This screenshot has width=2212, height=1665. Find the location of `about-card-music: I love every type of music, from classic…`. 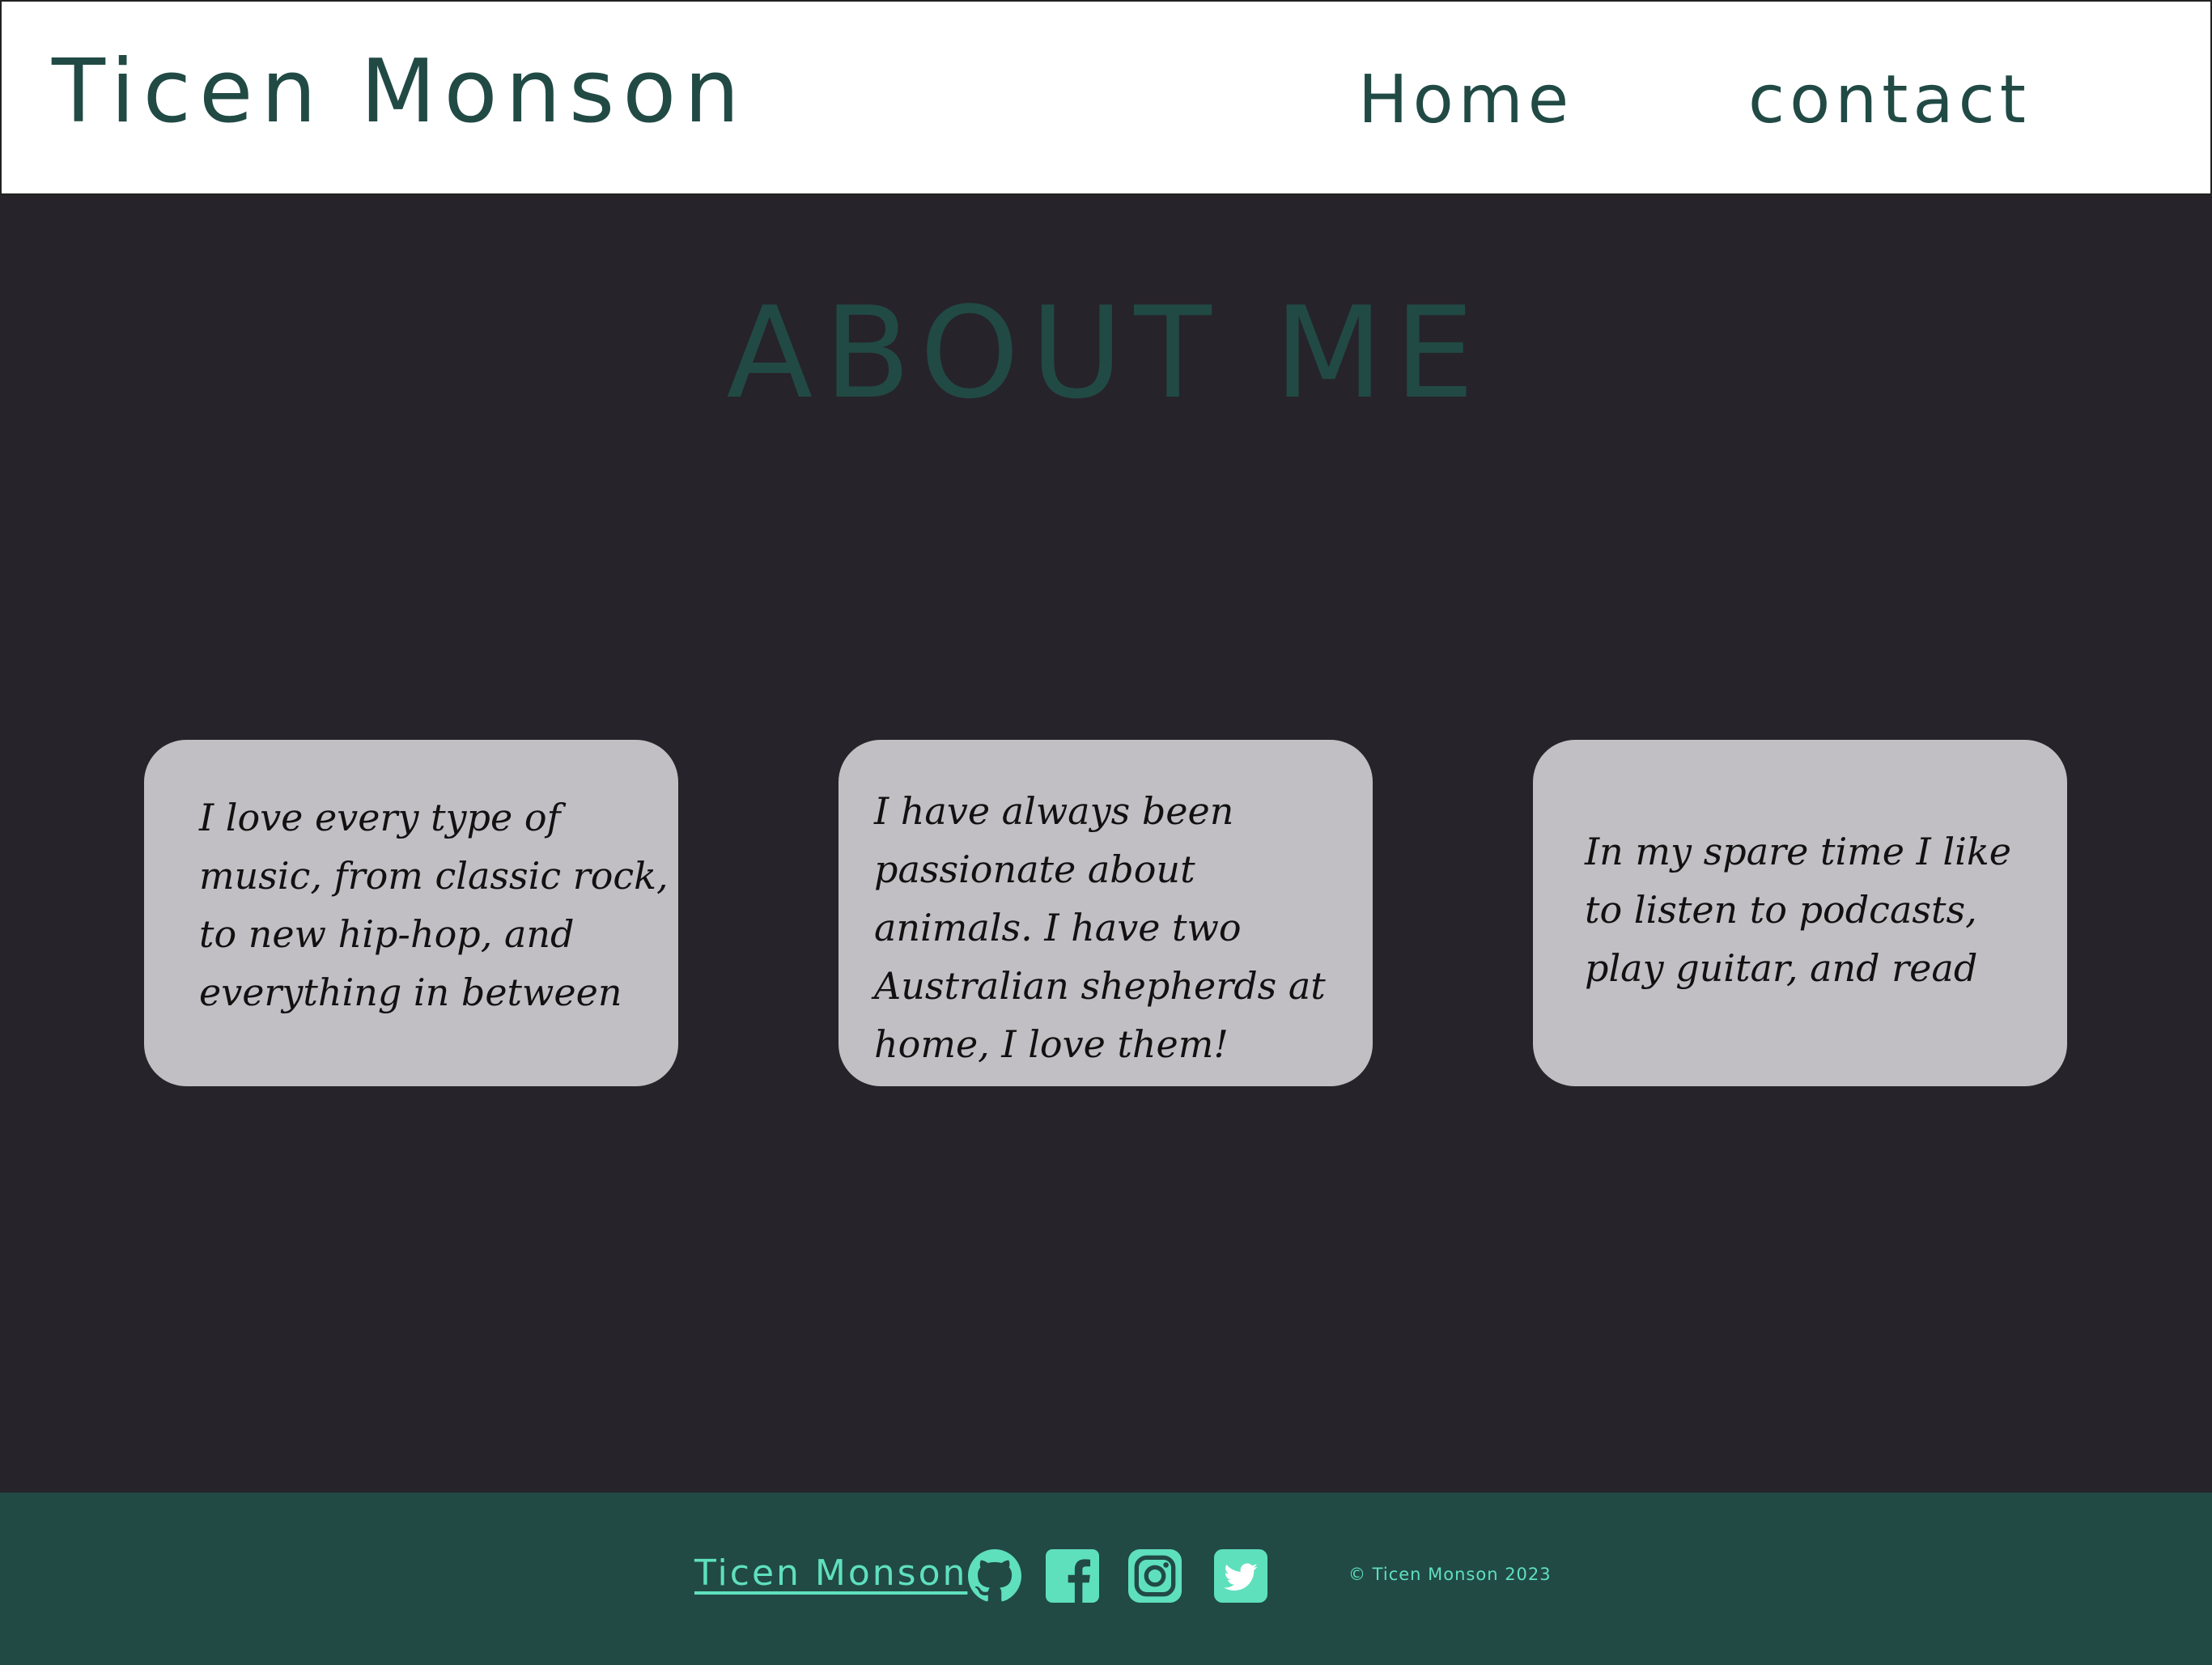

about-card-music: I love every type of music, from classic… is located at coordinates (411, 913).